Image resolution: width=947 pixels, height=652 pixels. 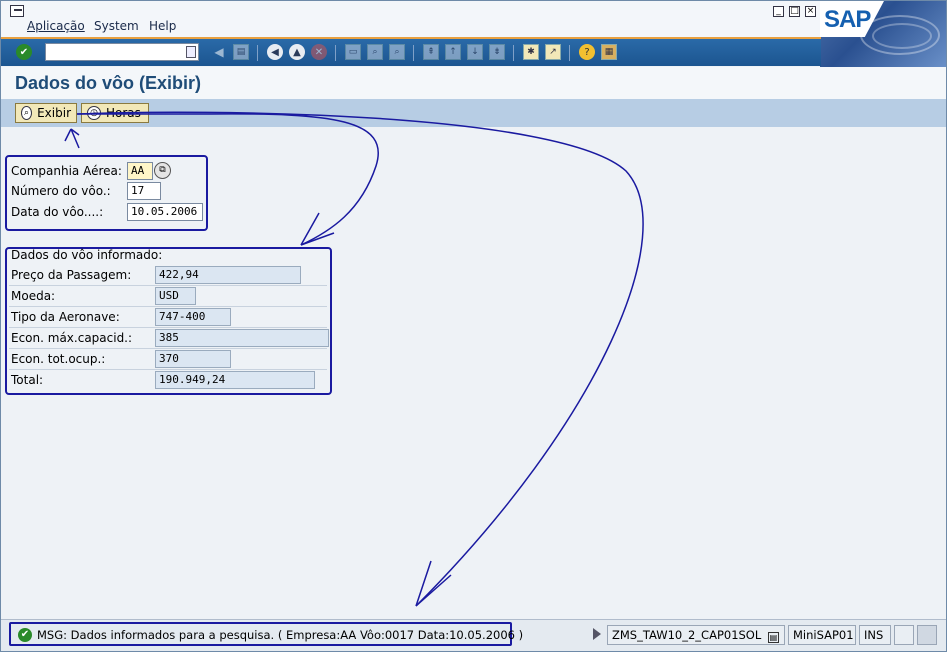 What do you see at coordinates (473, 19) in the screenshot?
I see `menu-bar: Aplicação System Help _ □ ×` at bounding box center [473, 19].